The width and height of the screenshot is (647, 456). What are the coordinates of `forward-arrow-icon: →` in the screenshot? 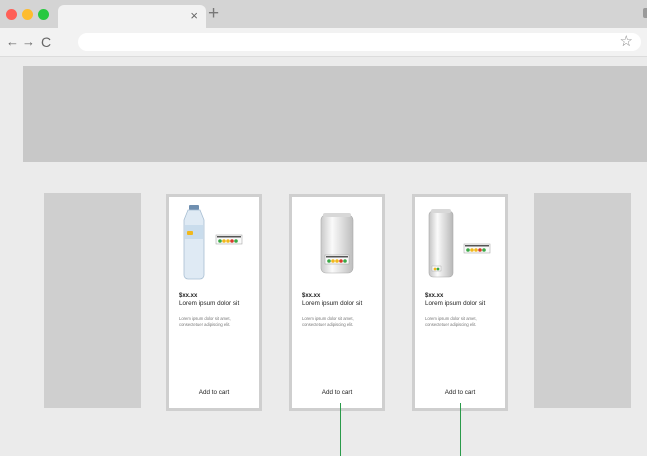 It's located at (28, 42).